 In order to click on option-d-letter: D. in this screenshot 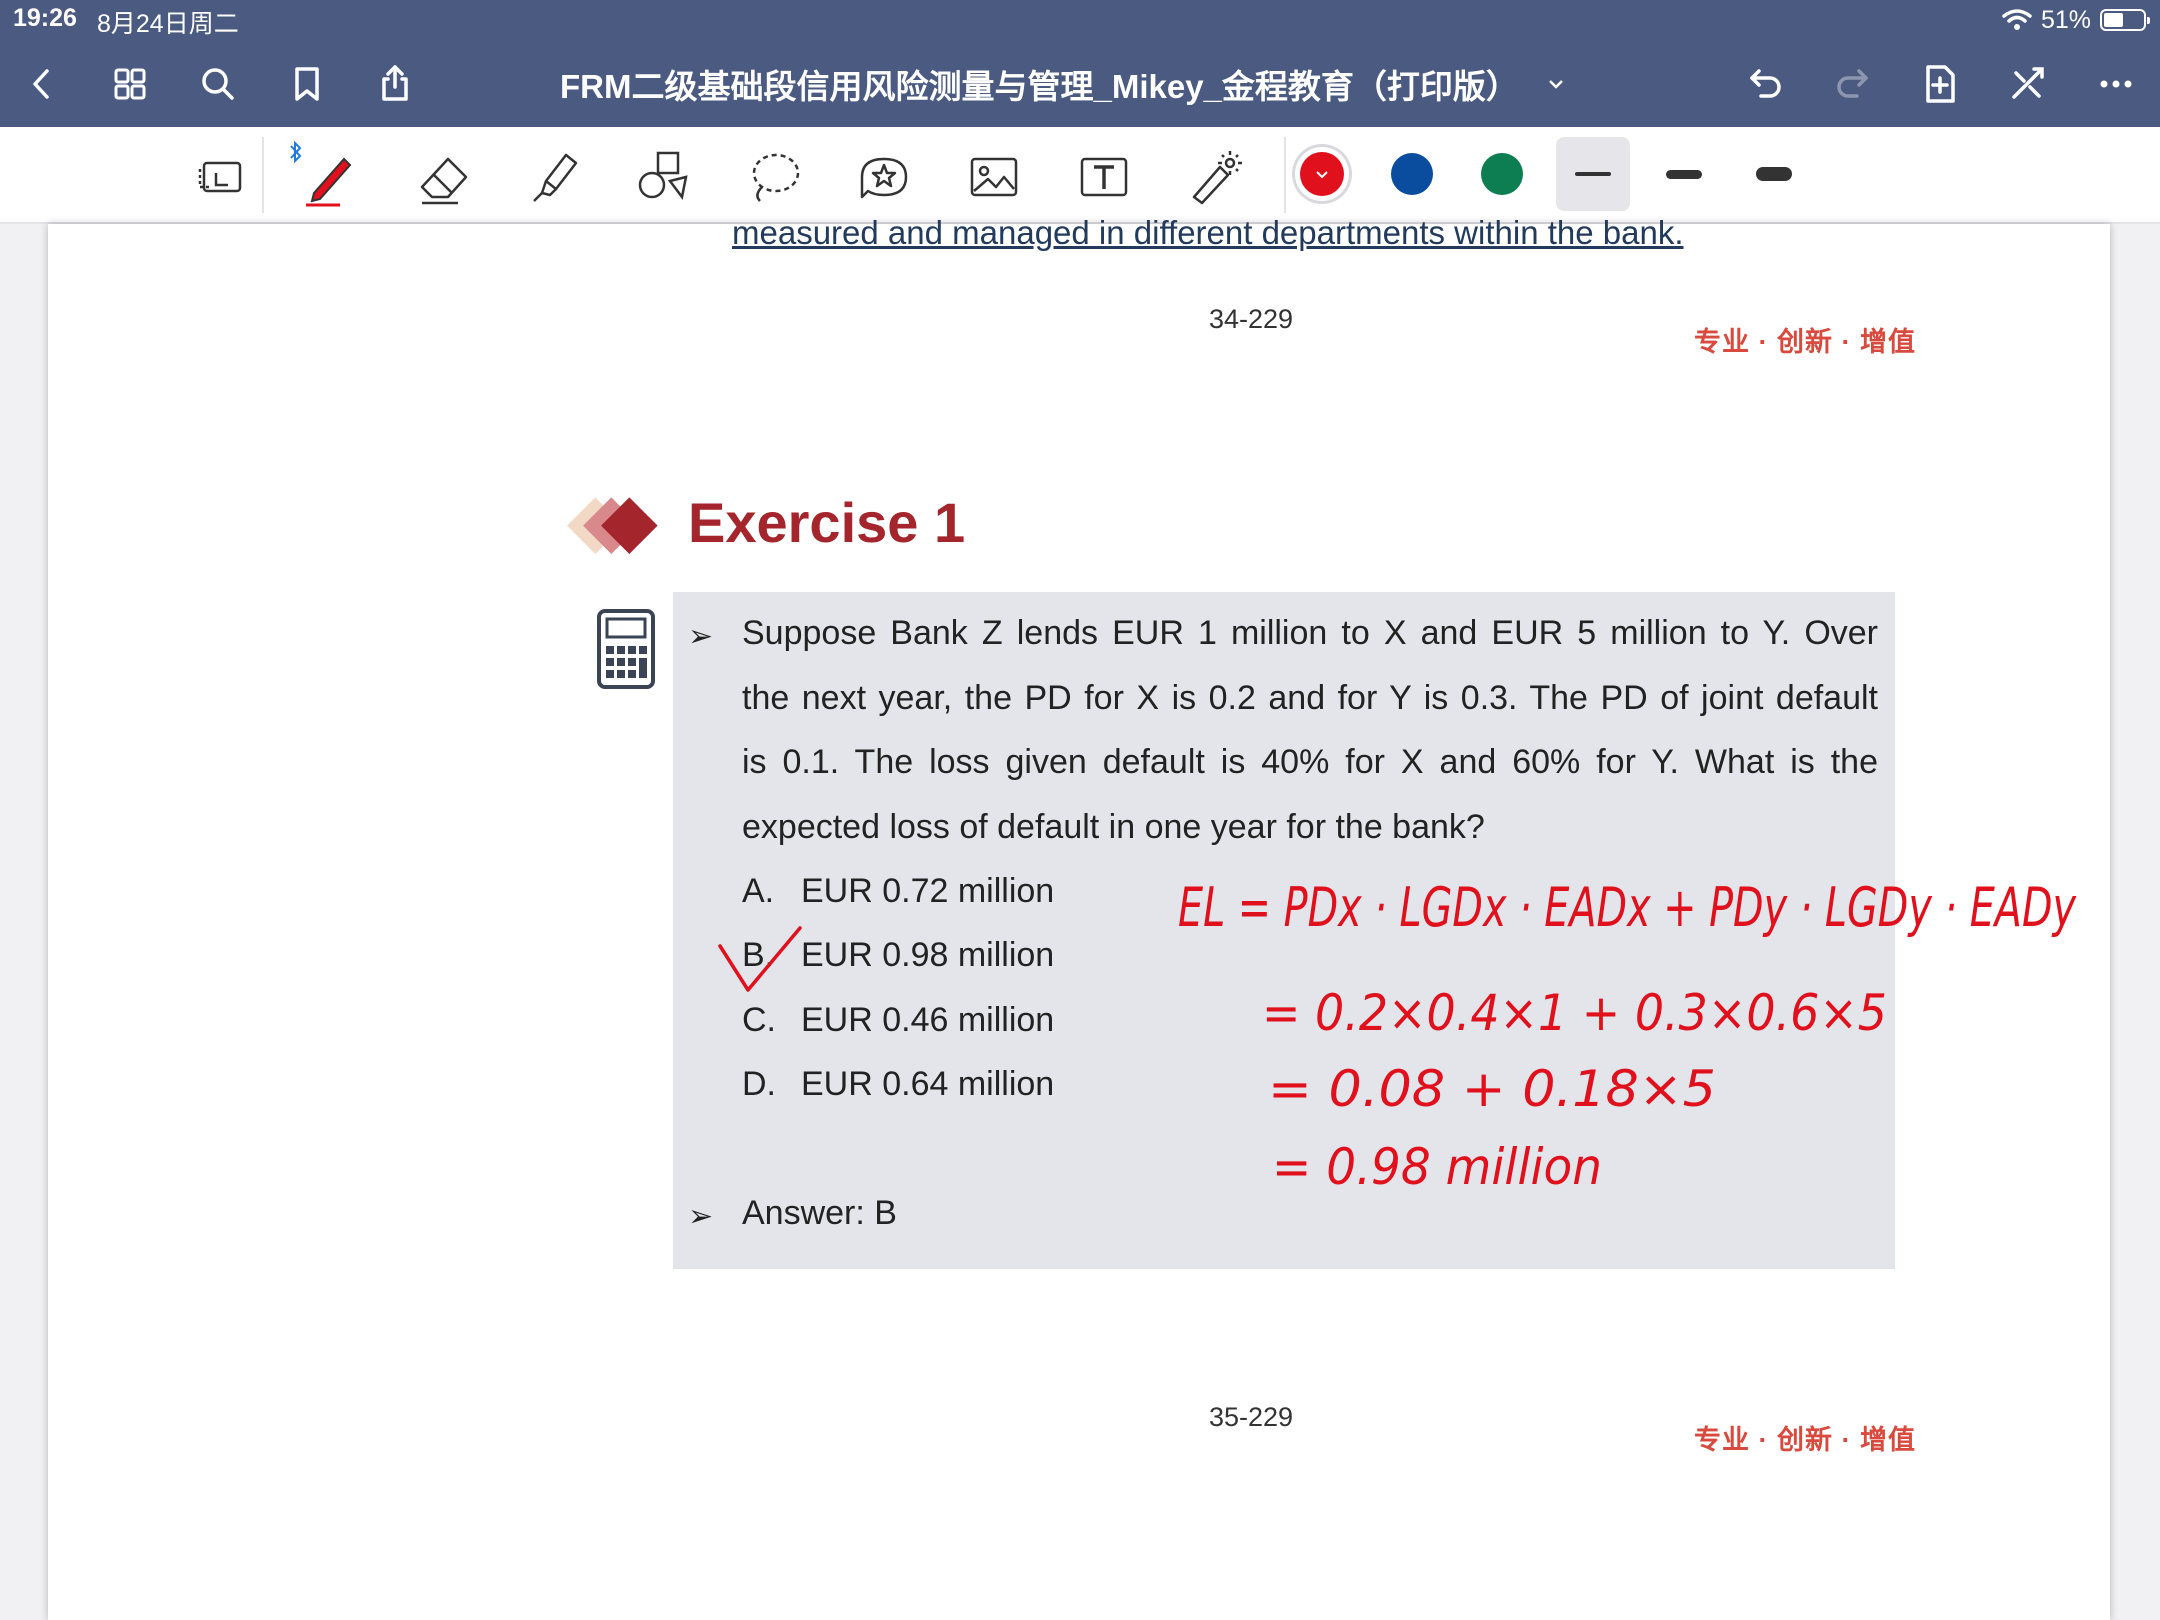, I will do `click(759, 1084)`.